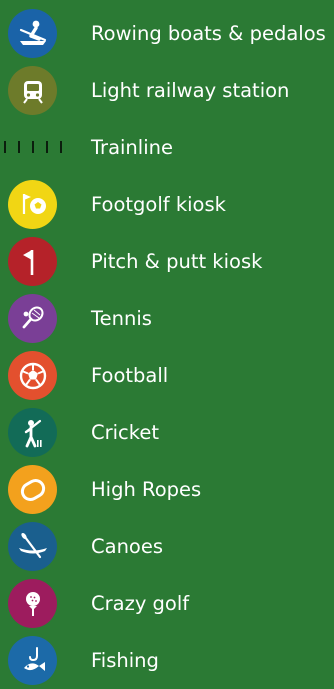 The width and height of the screenshot is (334, 689). What do you see at coordinates (167, 432) in the screenshot?
I see `legend-item-cricket: Cricket` at bounding box center [167, 432].